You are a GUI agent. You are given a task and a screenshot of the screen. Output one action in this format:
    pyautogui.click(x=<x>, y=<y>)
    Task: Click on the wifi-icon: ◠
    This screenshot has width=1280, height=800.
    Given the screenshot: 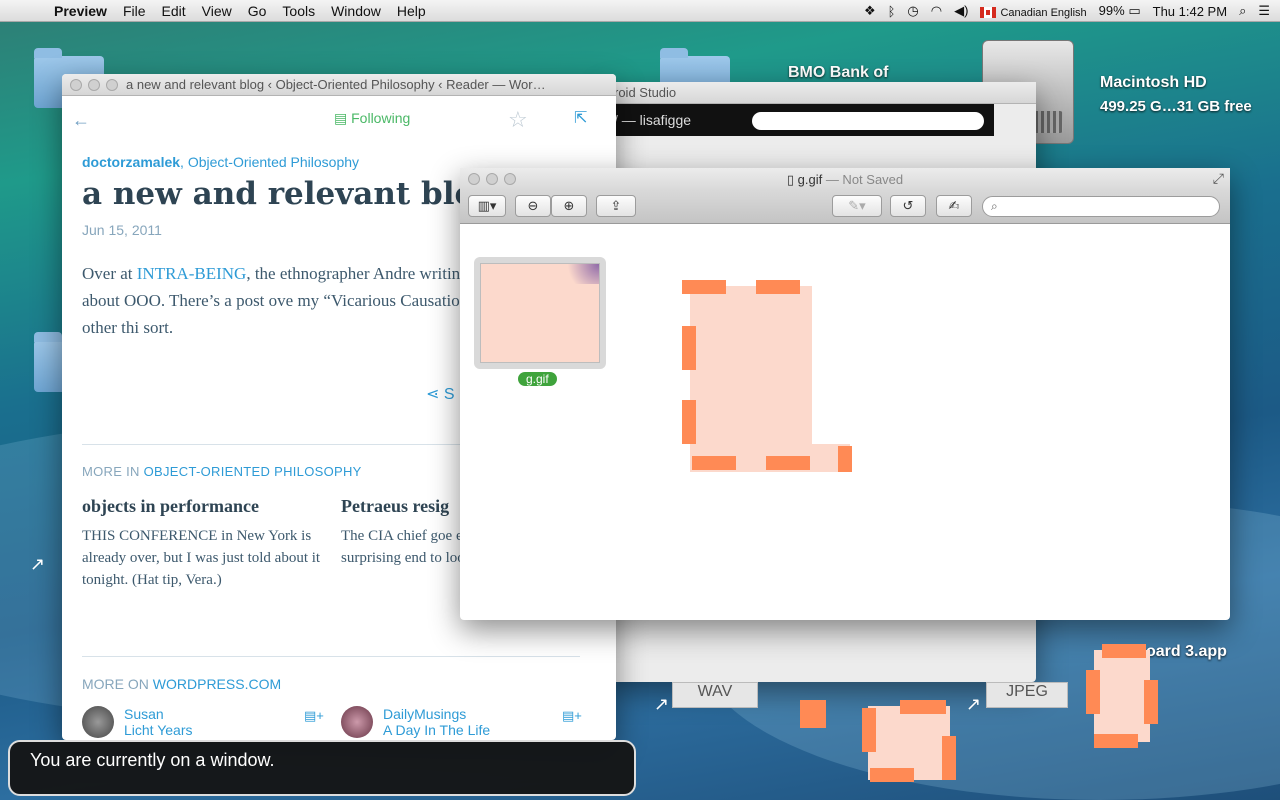 What is the action you would take?
    pyautogui.click(x=936, y=11)
    